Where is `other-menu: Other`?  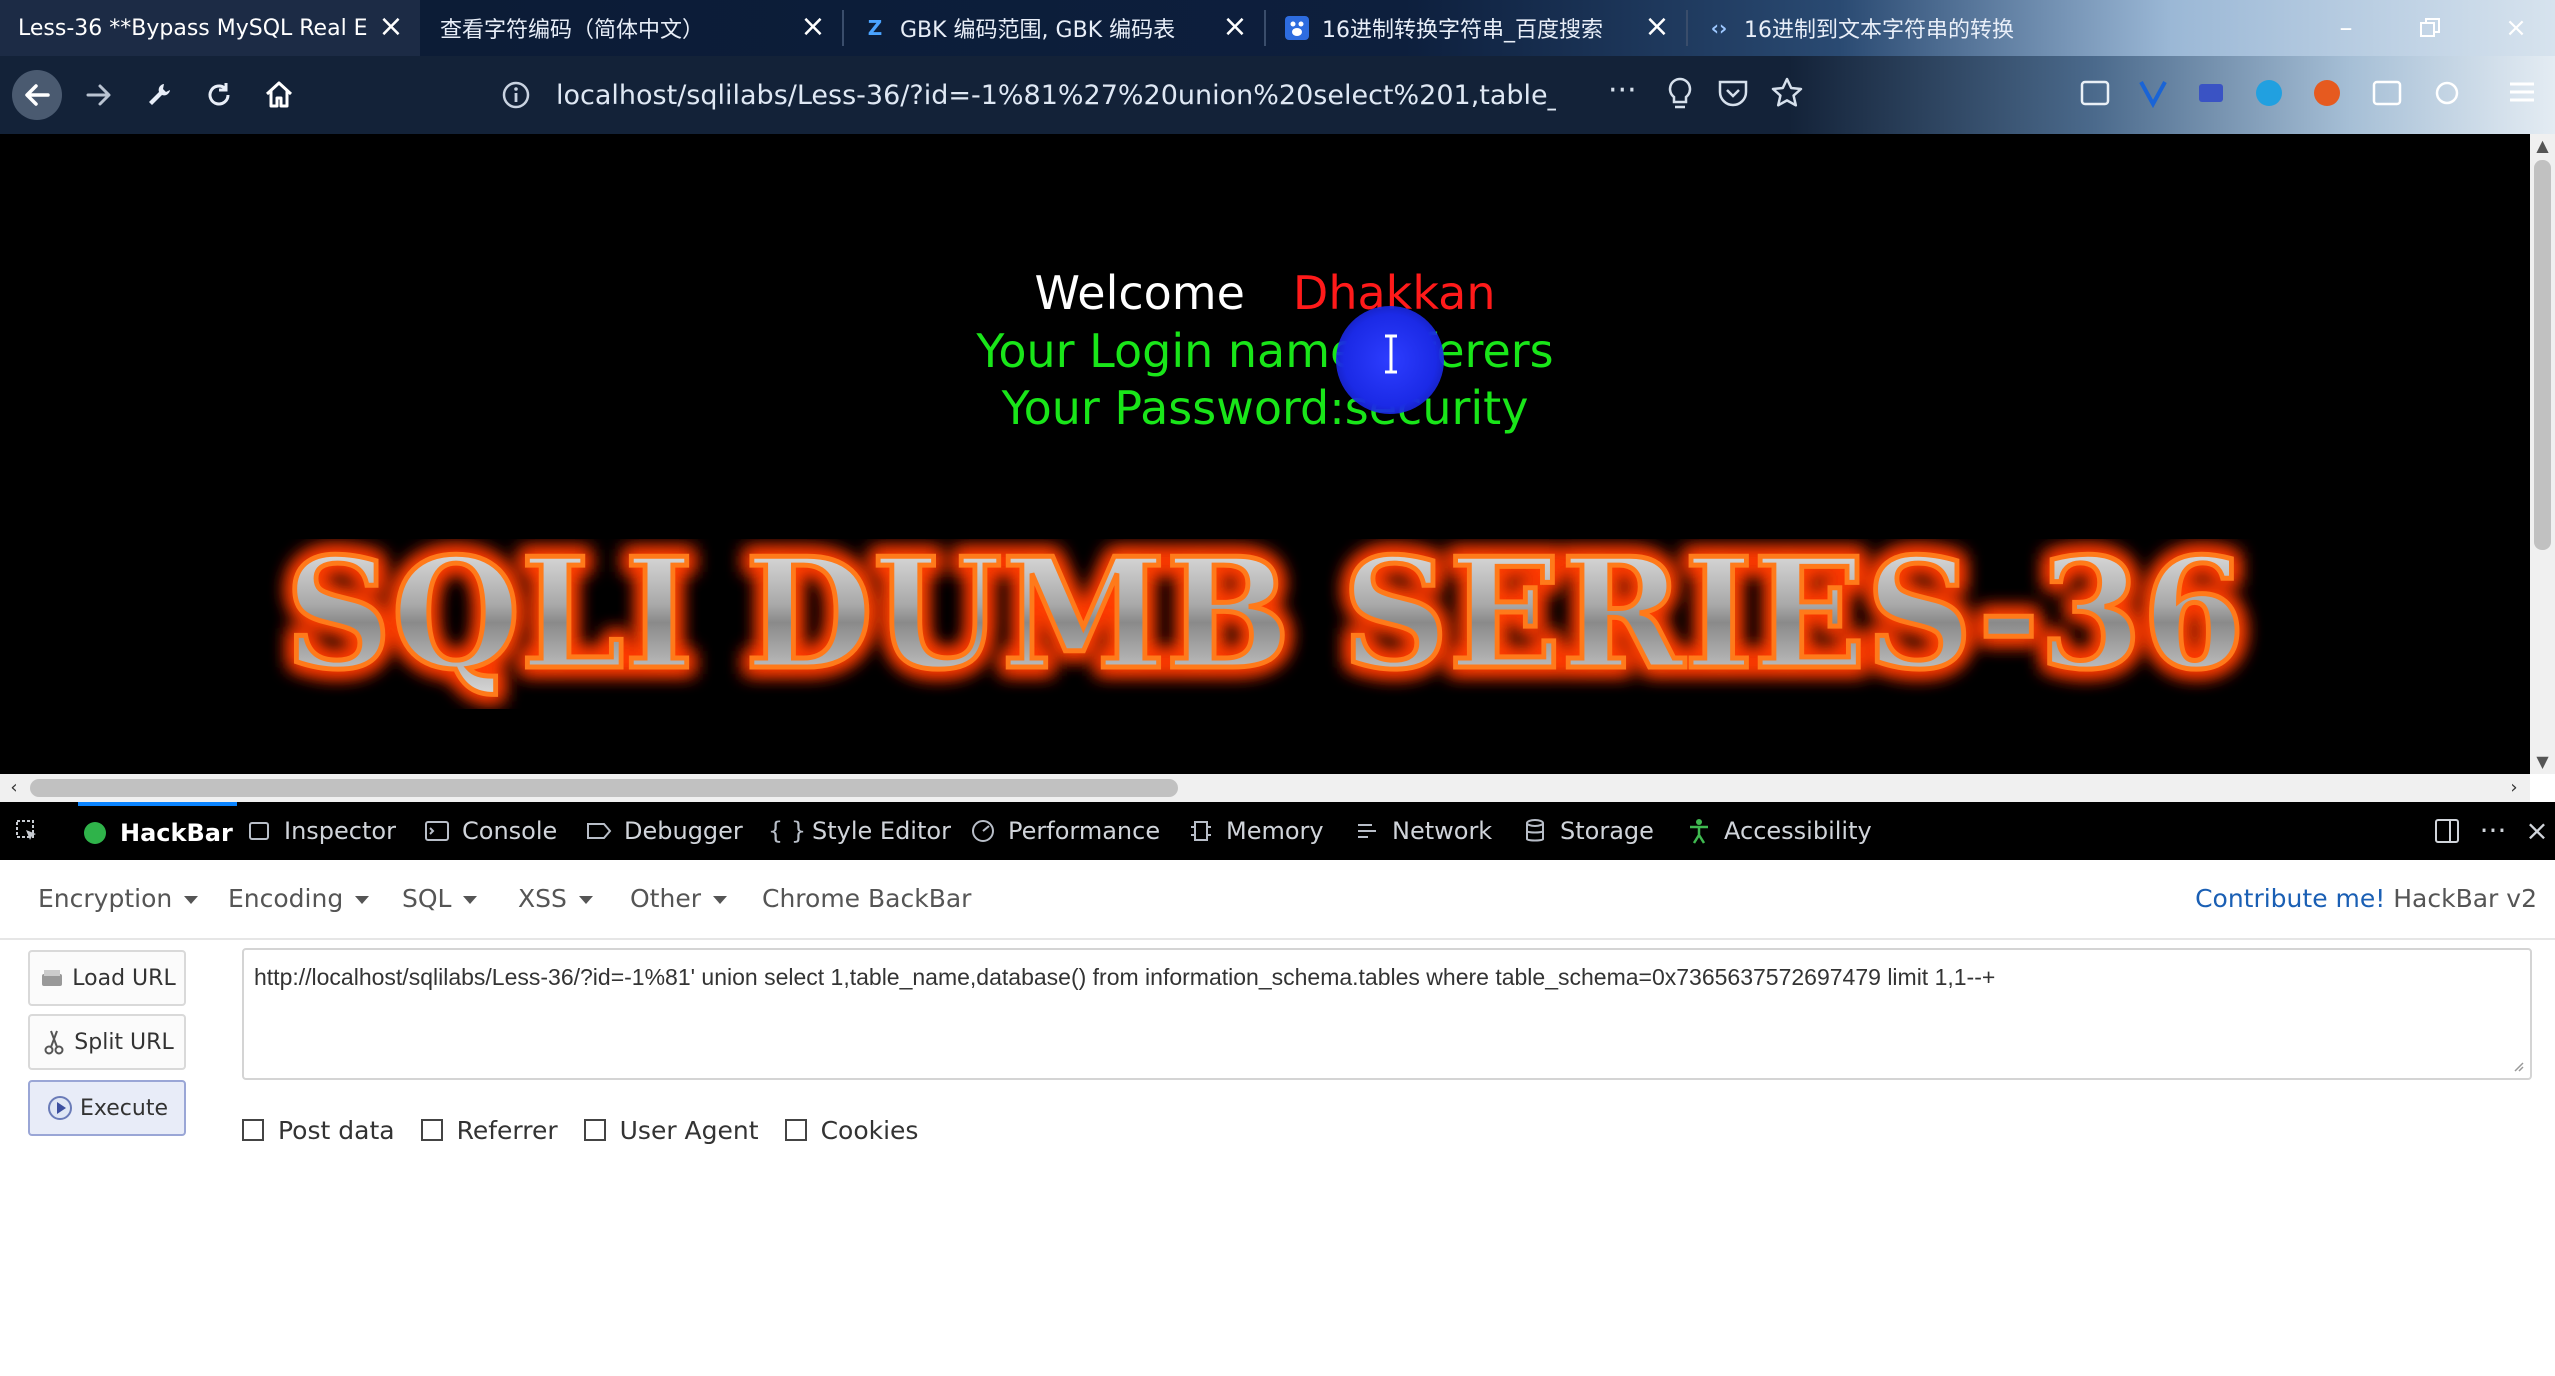 other-menu: Other is located at coordinates (678, 898).